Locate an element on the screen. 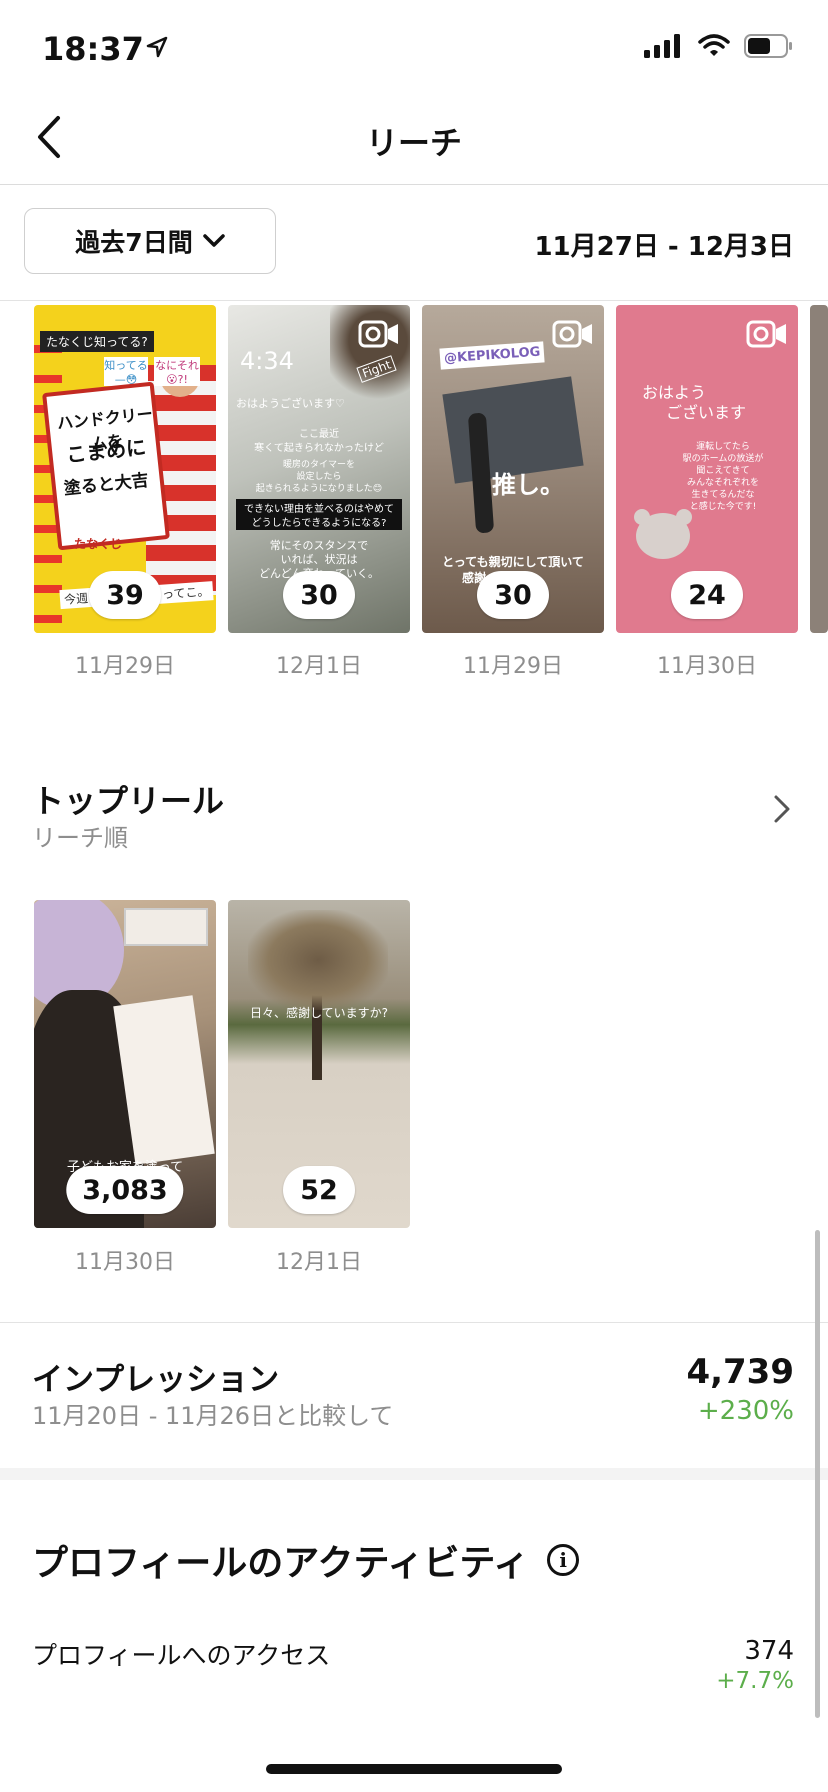  impressions-compare: 11月20日 - 11月26日と比較して is located at coordinates (213, 1416).